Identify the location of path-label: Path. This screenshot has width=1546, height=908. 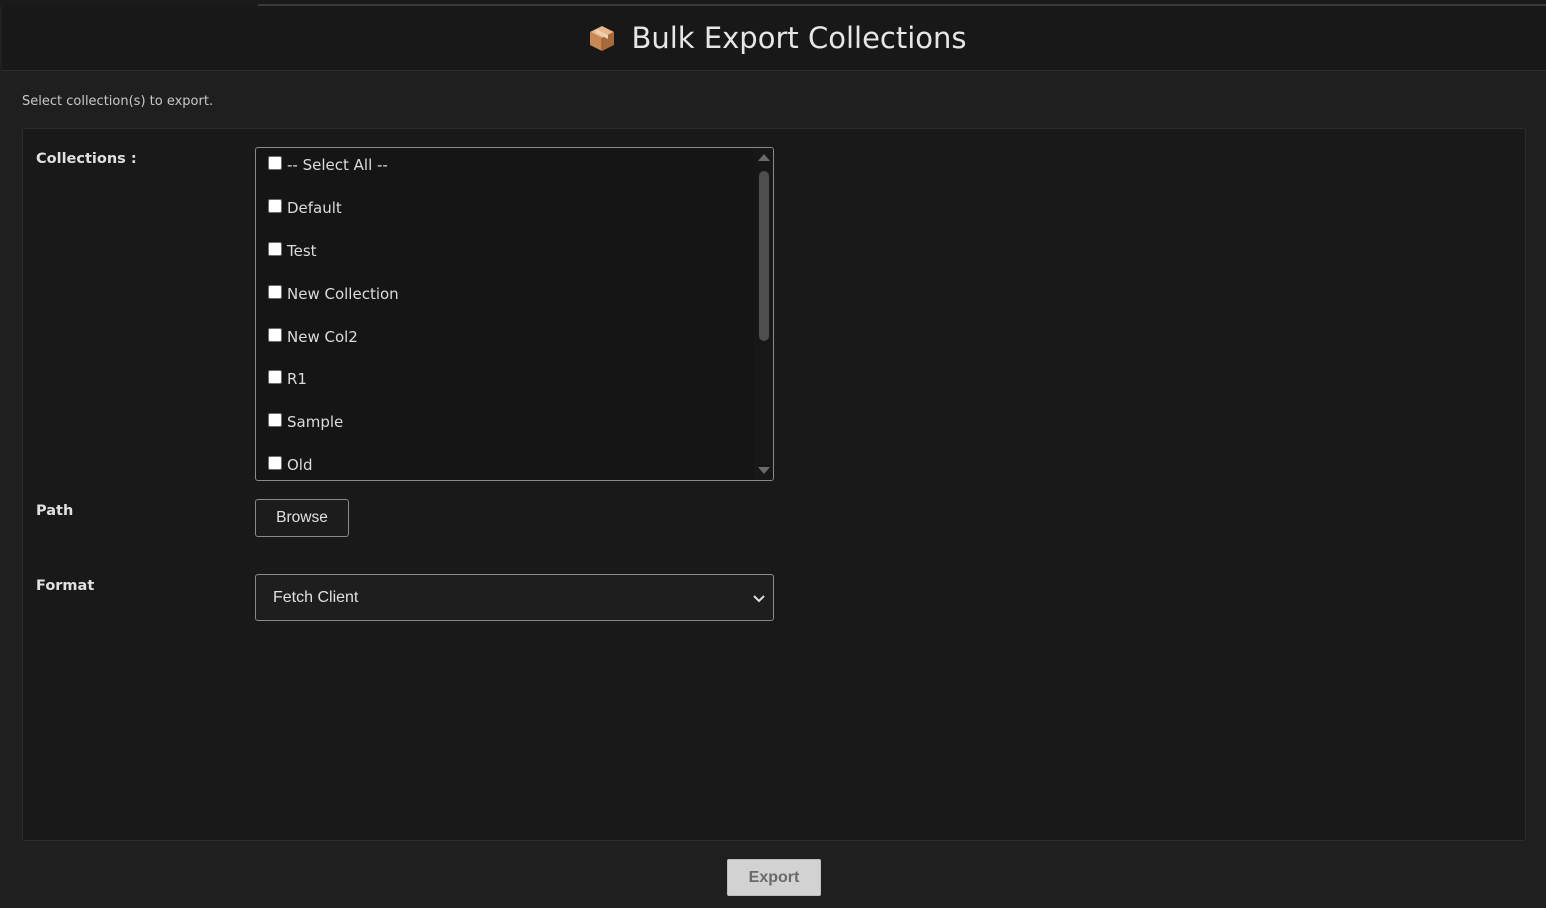
(55, 511).